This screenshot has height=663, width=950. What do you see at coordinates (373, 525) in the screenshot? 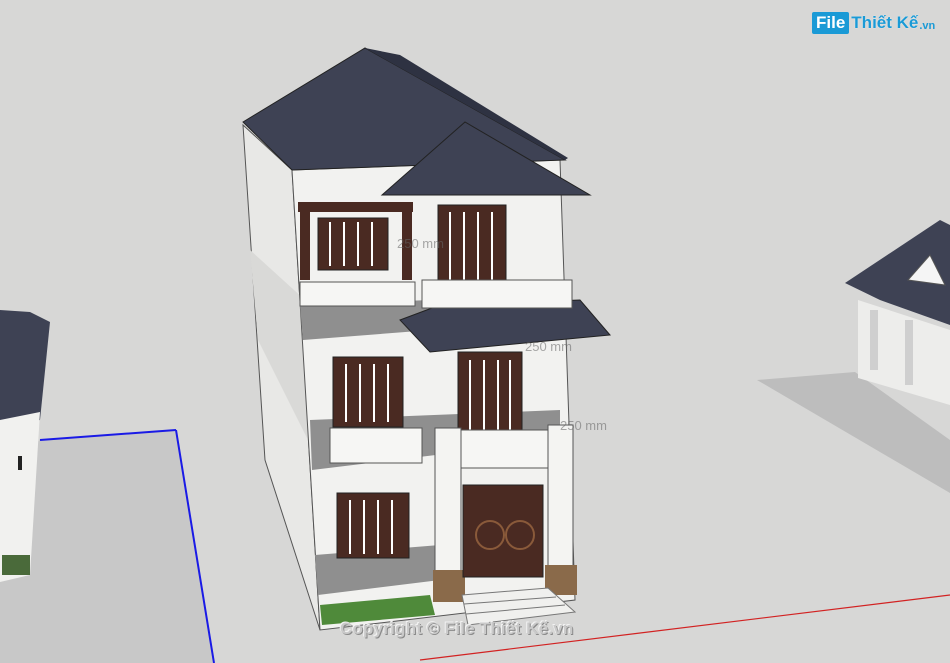
I see `window-1f-left` at bounding box center [373, 525].